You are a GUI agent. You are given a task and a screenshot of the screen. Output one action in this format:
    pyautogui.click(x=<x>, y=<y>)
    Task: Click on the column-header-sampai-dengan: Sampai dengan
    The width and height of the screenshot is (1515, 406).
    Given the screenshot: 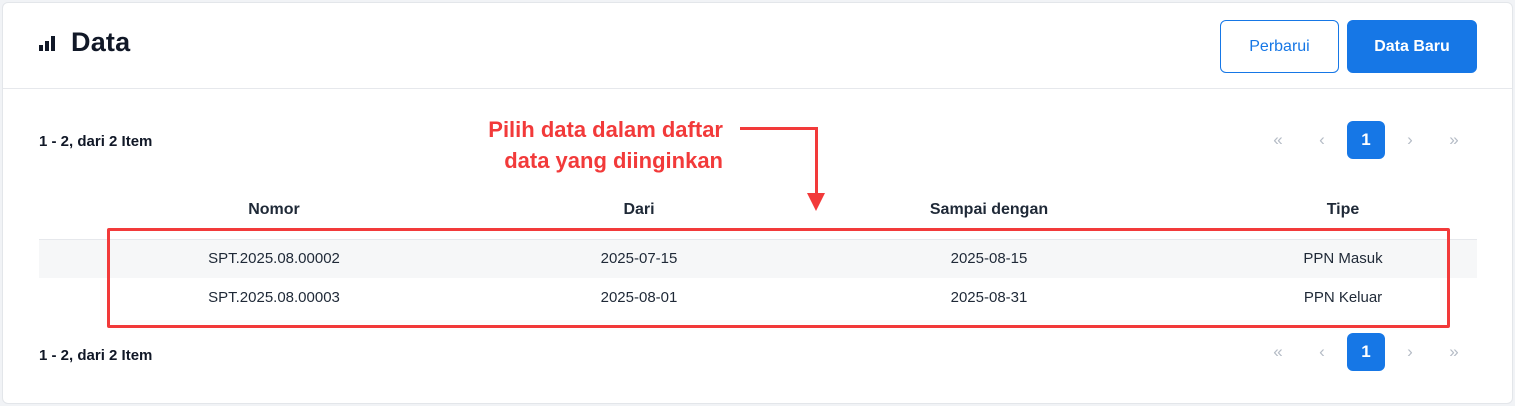 What is the action you would take?
    pyautogui.click(x=989, y=210)
    